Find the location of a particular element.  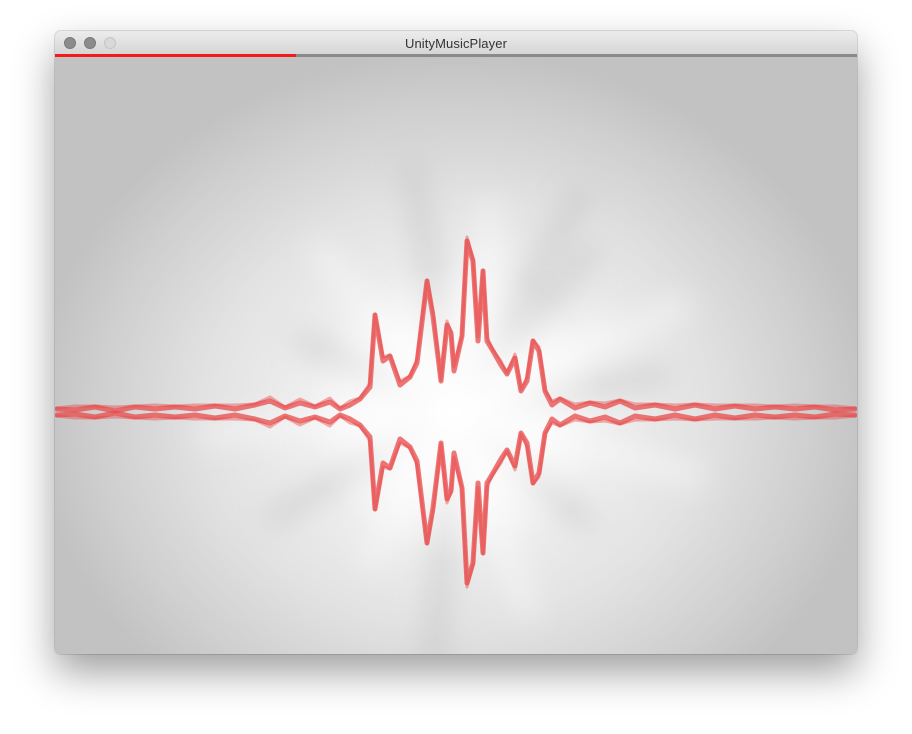

title-bar: UnityMusicPlayer is located at coordinates (456, 43).